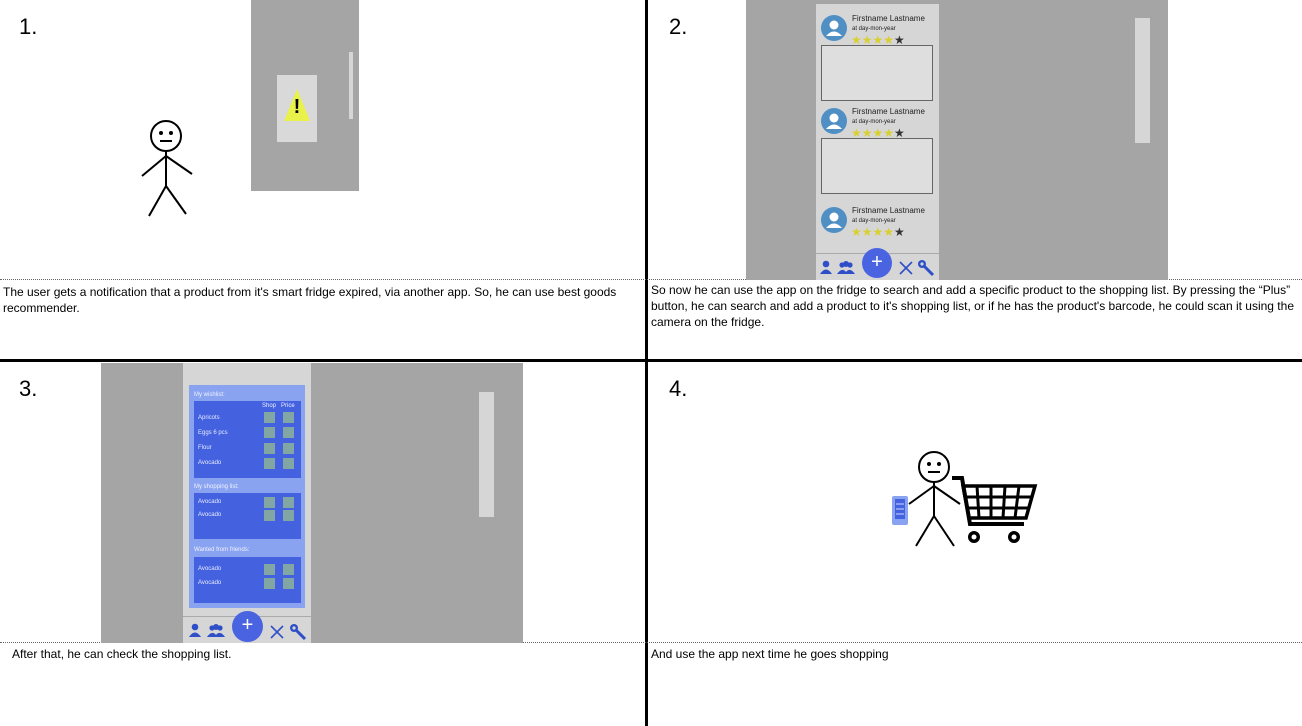 This screenshot has height=726, width=1302. I want to click on panel-4-number: 4., so click(678, 388).